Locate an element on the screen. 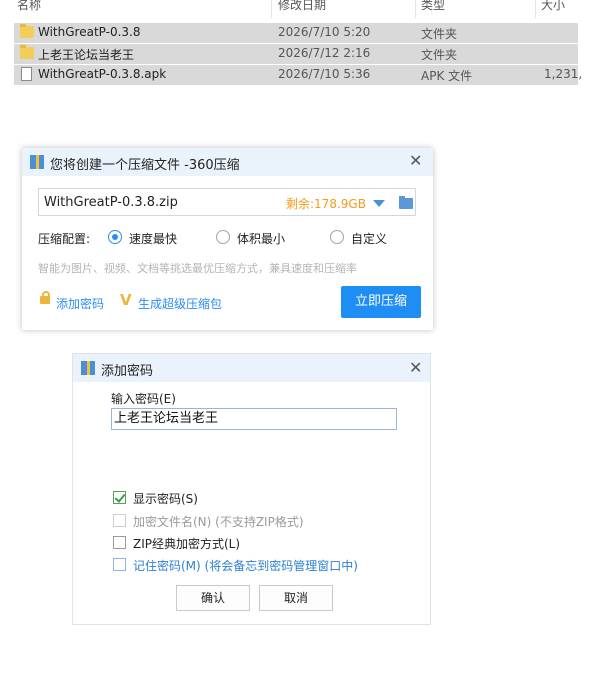 This screenshot has width=606, height=687. file-name: WithGreatP-0.3.8 is located at coordinates (89, 32).